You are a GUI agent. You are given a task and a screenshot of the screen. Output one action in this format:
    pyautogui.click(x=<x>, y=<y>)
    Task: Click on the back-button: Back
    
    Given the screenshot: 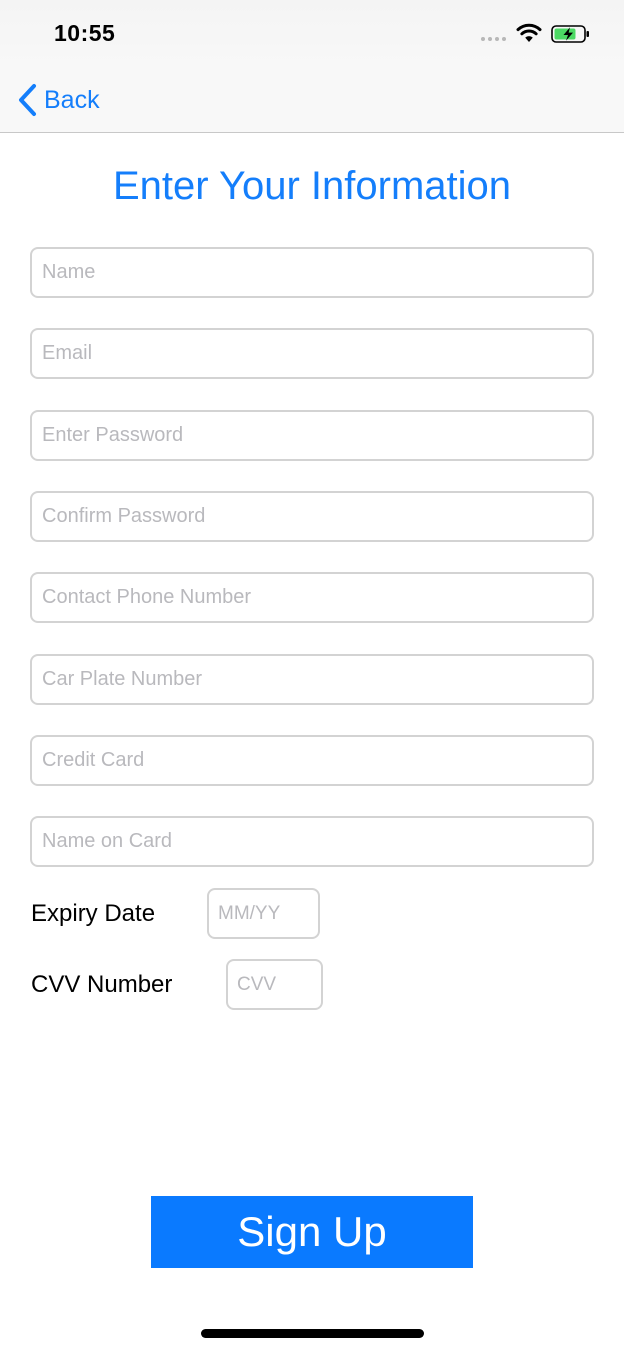 What is the action you would take?
    pyautogui.click(x=58, y=100)
    